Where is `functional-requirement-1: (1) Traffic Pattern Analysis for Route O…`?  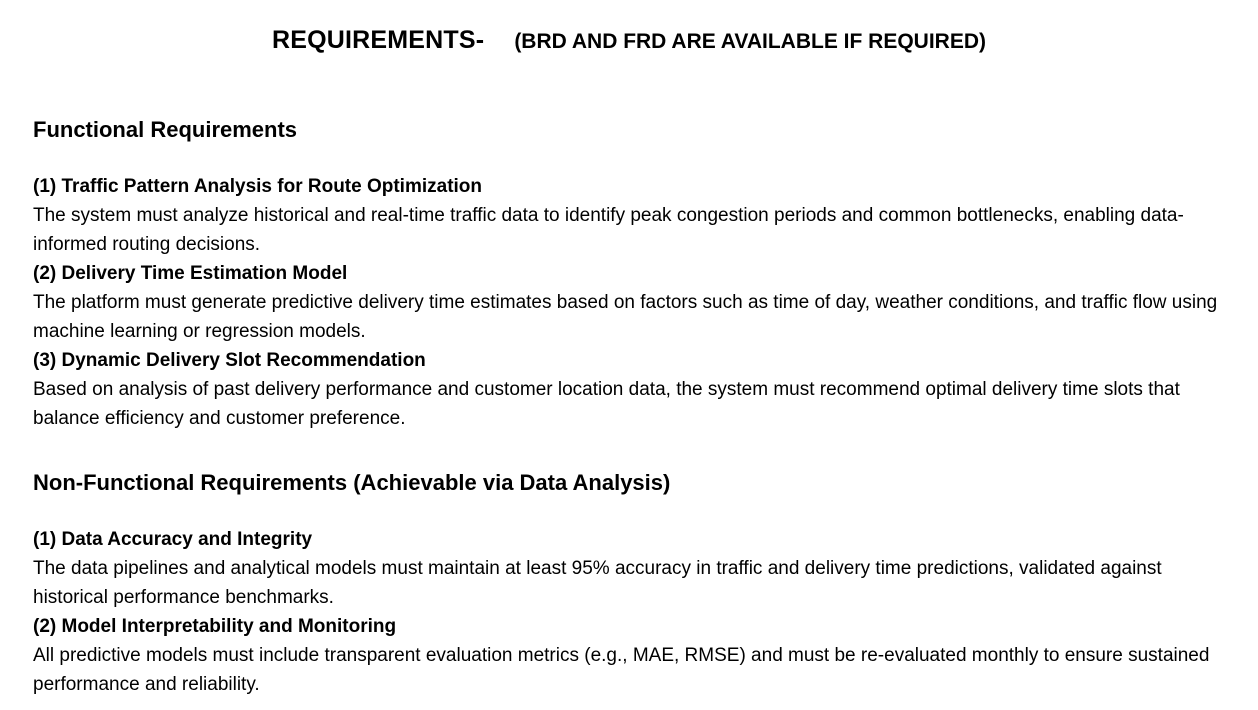
functional-requirement-1: (1) Traffic Pattern Analysis for Route O… is located at coordinates (633, 215).